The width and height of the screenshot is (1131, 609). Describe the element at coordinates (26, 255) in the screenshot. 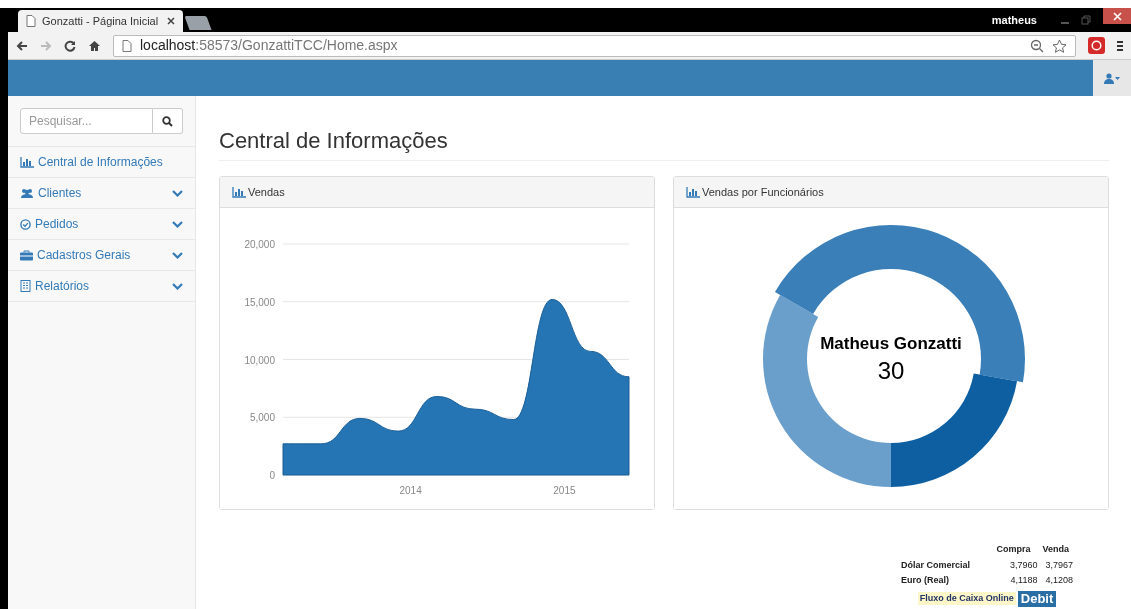

I see `briefcase-icon` at that location.